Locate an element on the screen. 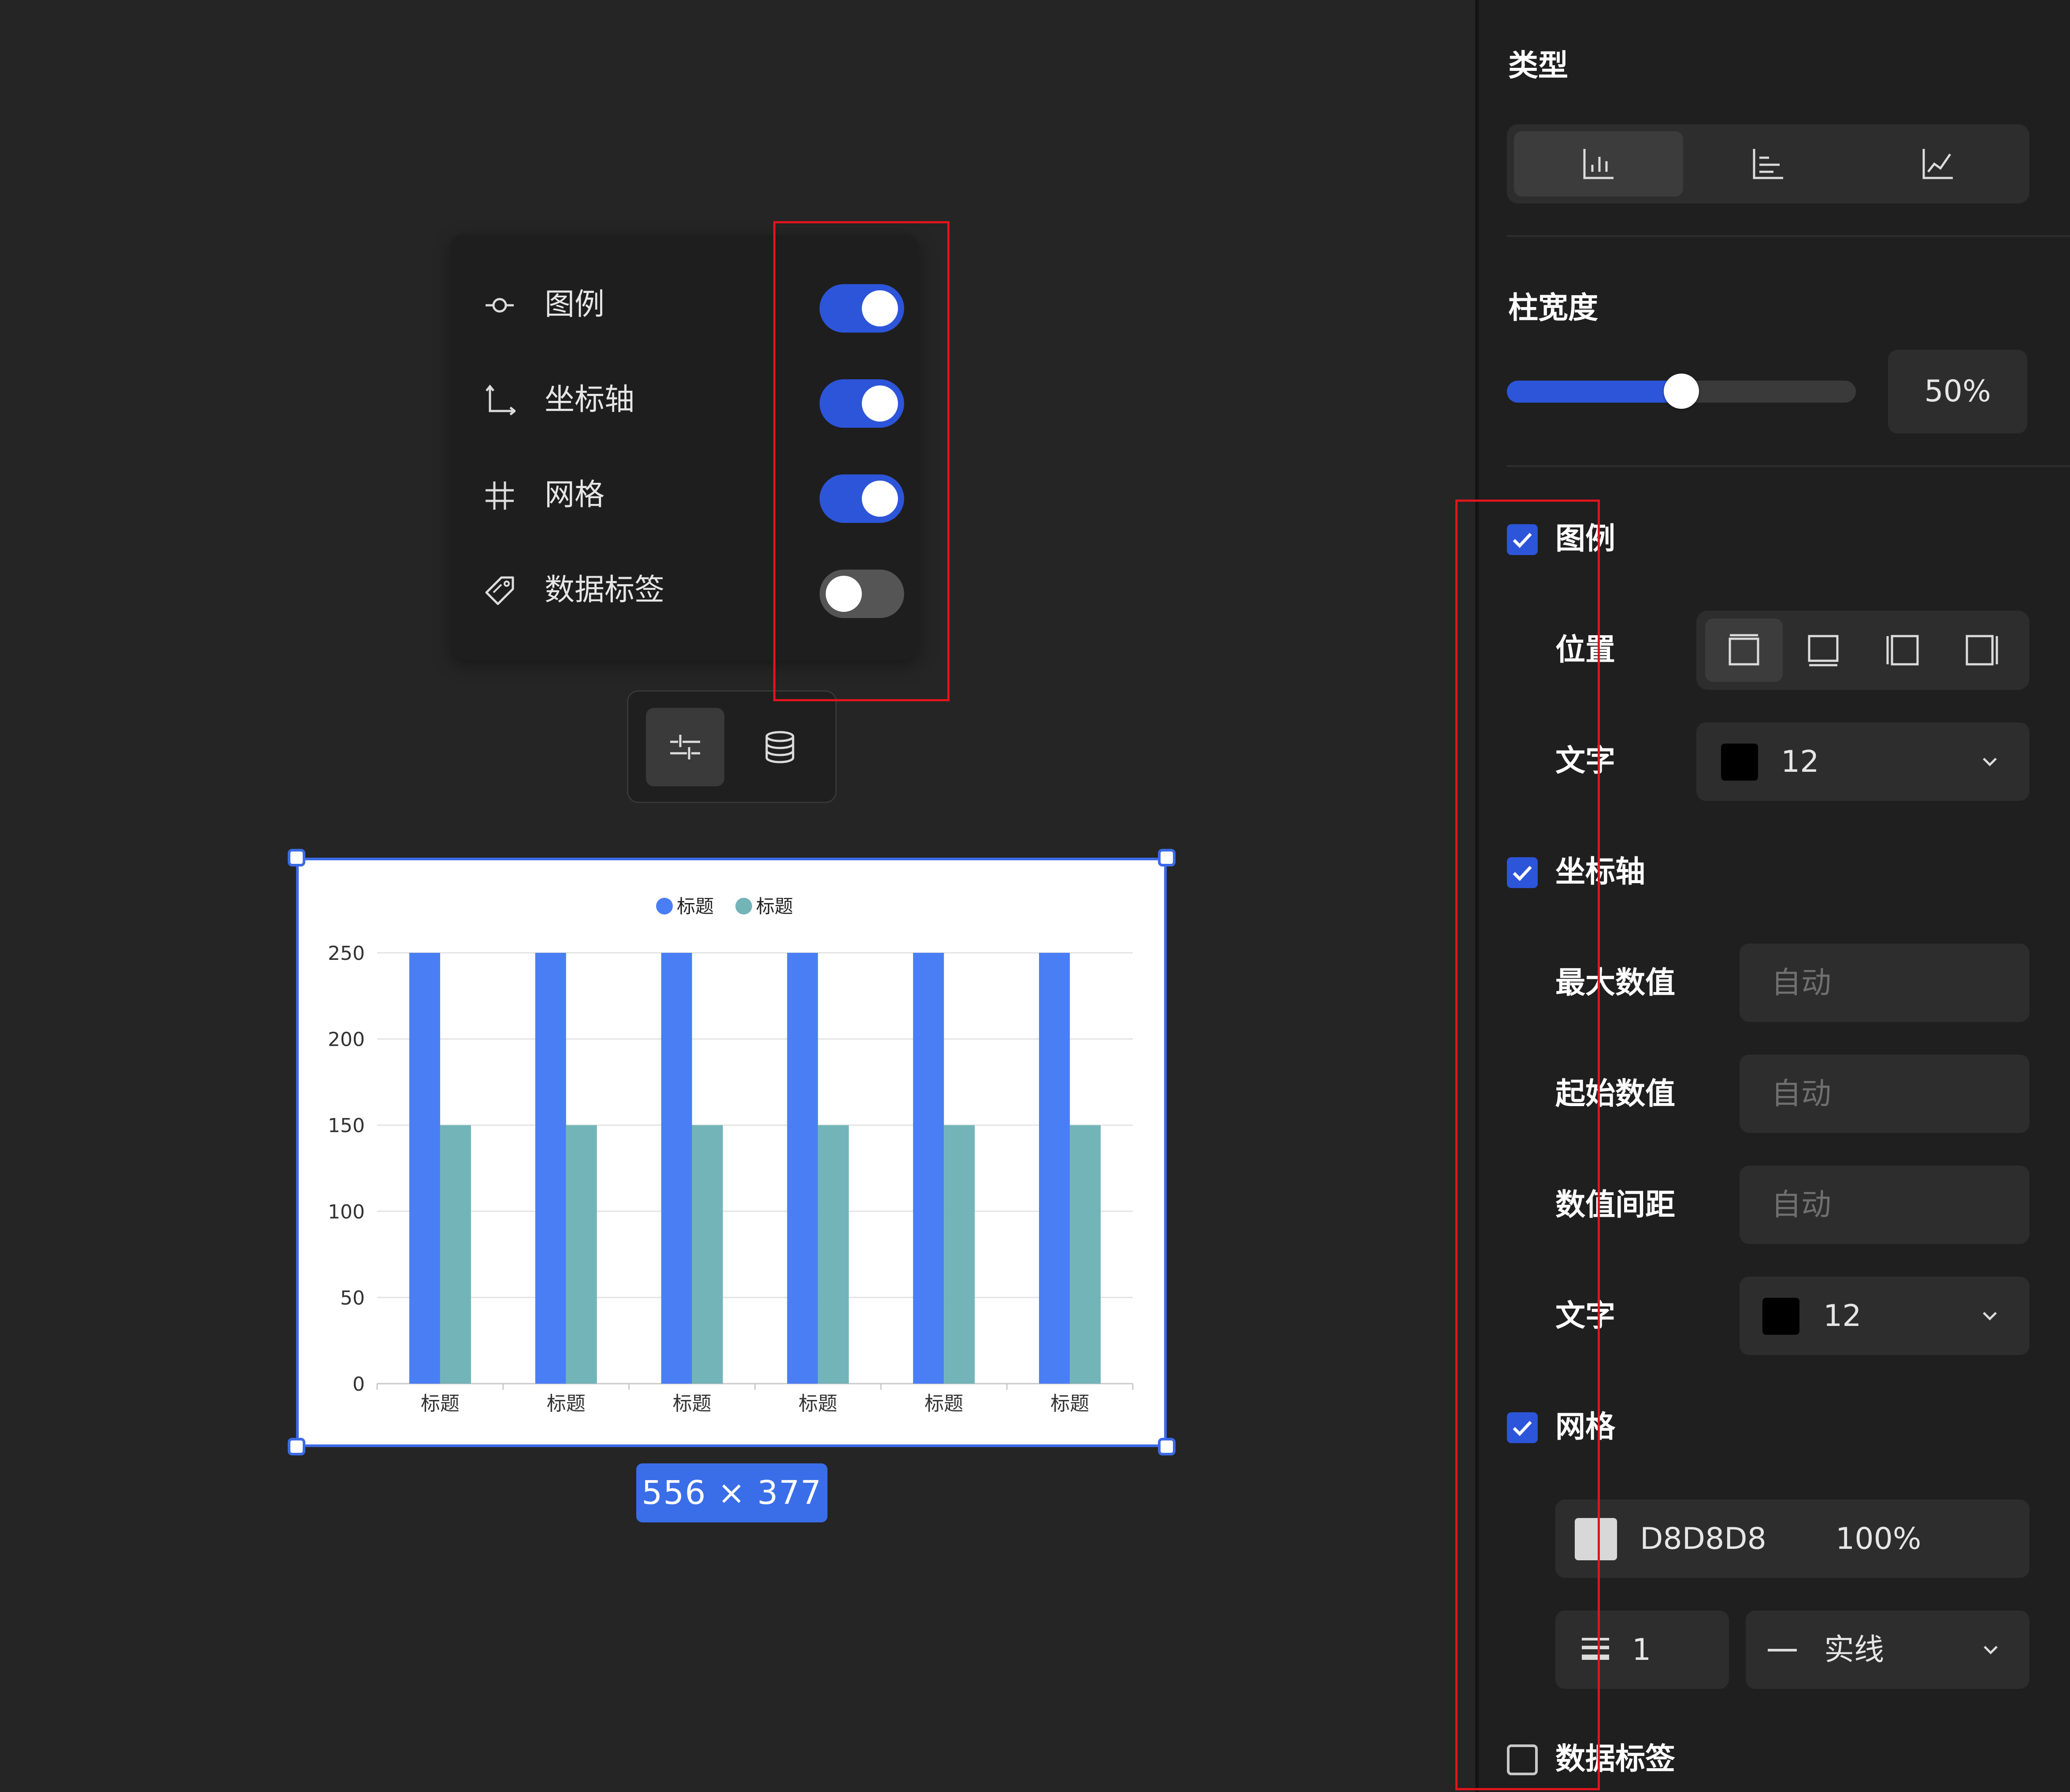  tag-icon is located at coordinates (500, 590).